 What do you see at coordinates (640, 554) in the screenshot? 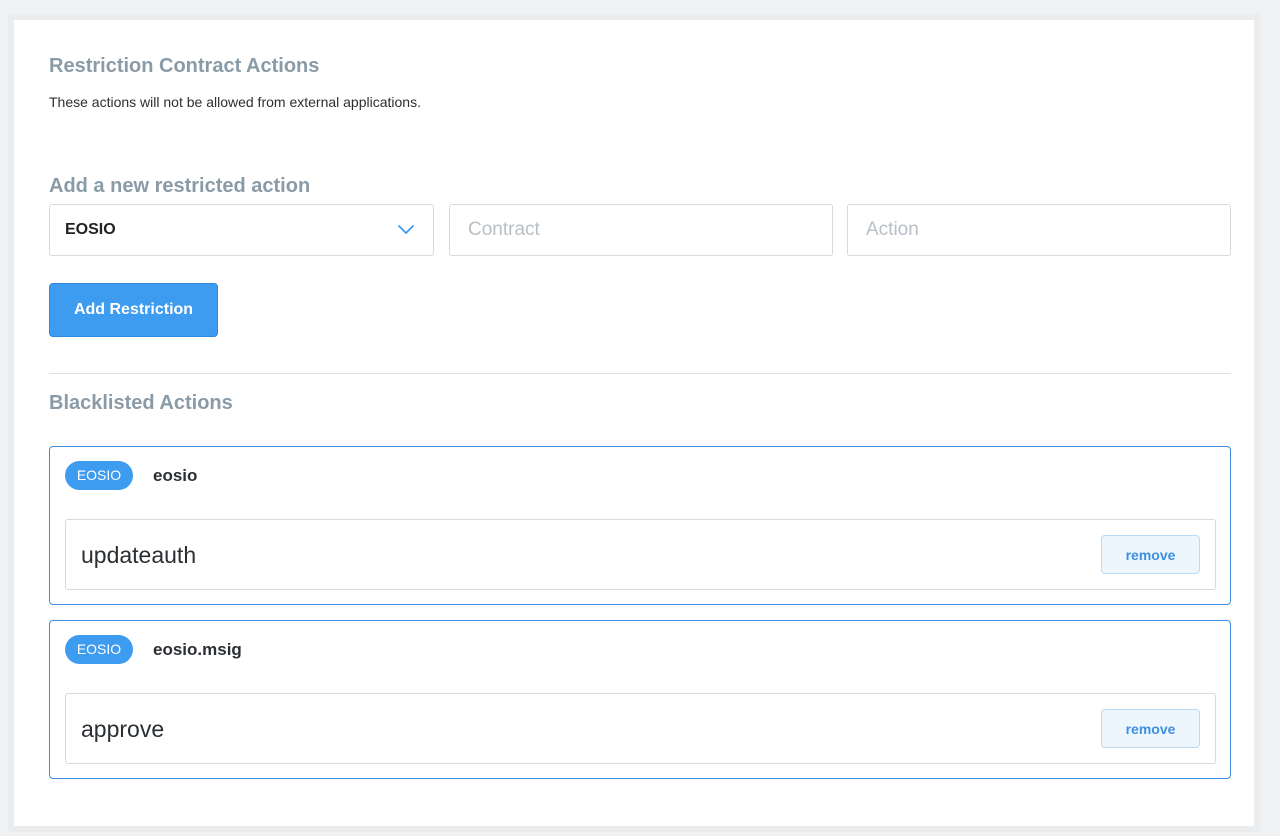
I see `blacklisted-action-row: updateauth remove` at bounding box center [640, 554].